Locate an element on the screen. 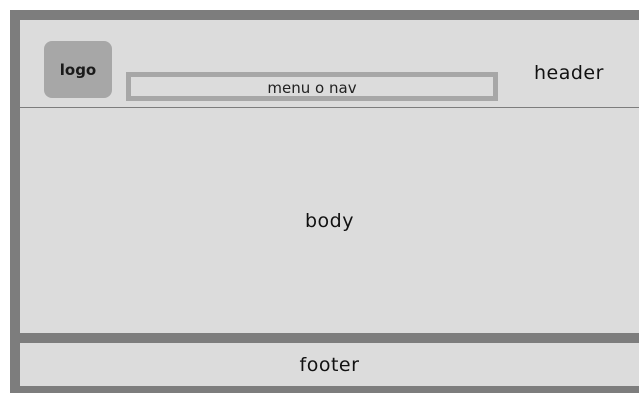  logo-box: logo is located at coordinates (78, 69).